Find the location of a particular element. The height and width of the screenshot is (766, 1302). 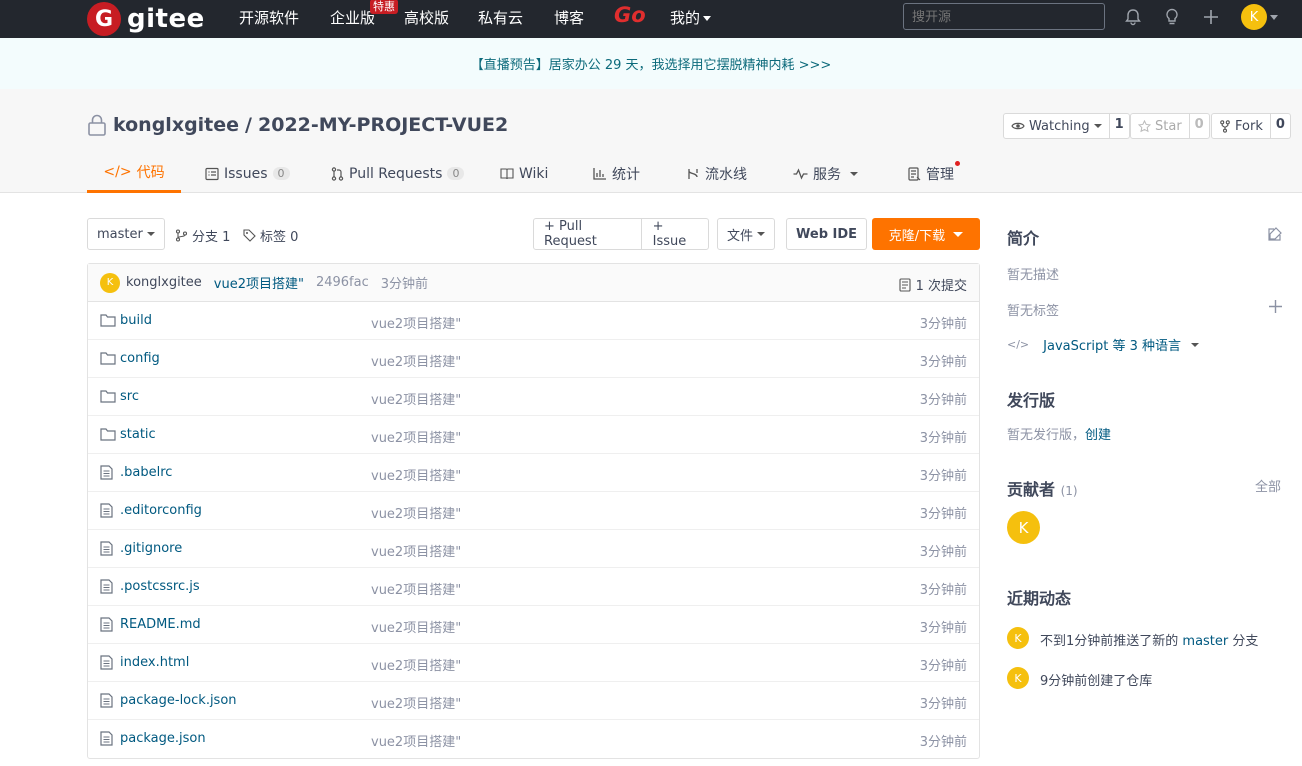

tab-wiki: Wiki is located at coordinates (524, 173).